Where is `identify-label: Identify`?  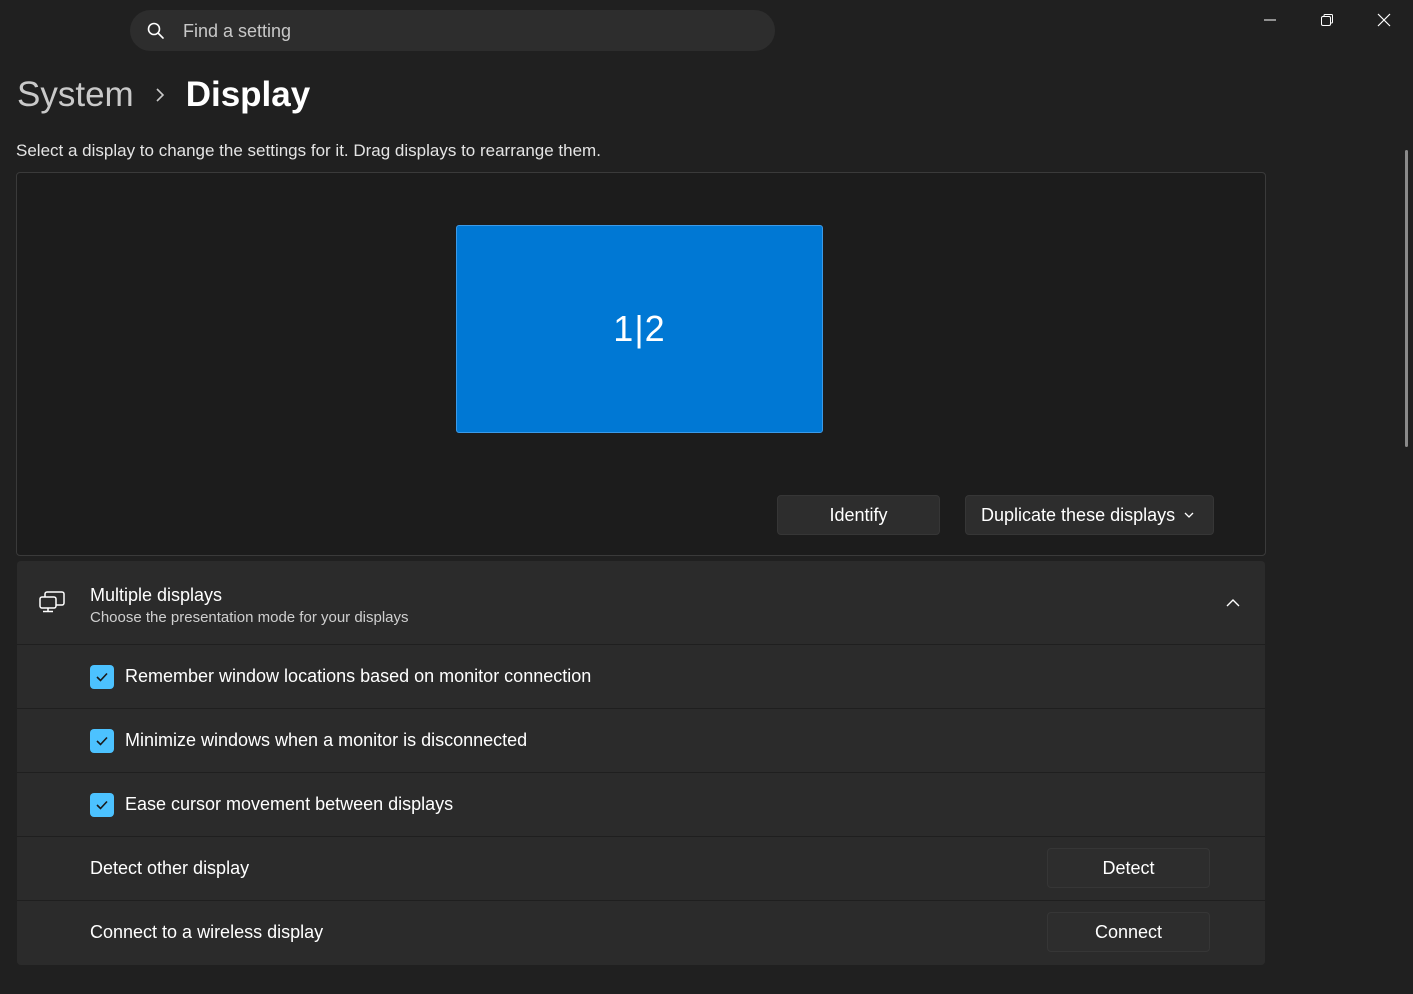 identify-label: Identify is located at coordinates (858, 514).